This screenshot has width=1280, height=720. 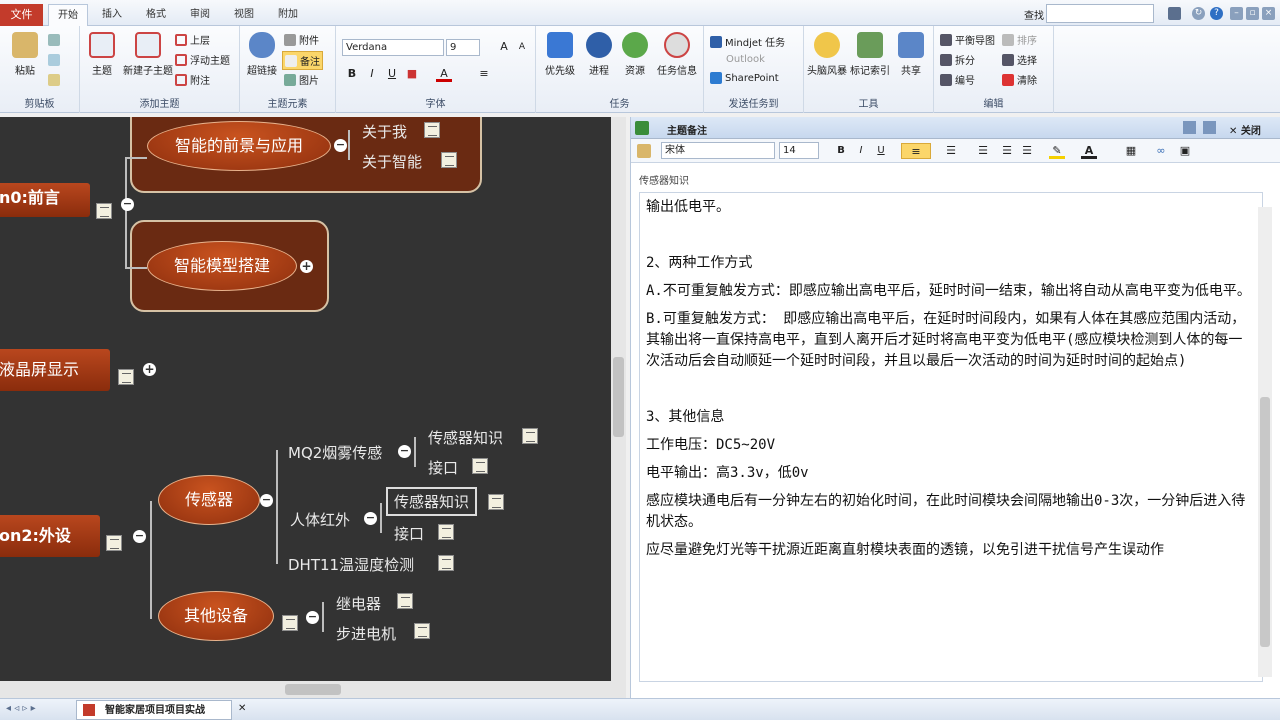 I want to click on progress-button: 进程, so click(x=599, y=54).